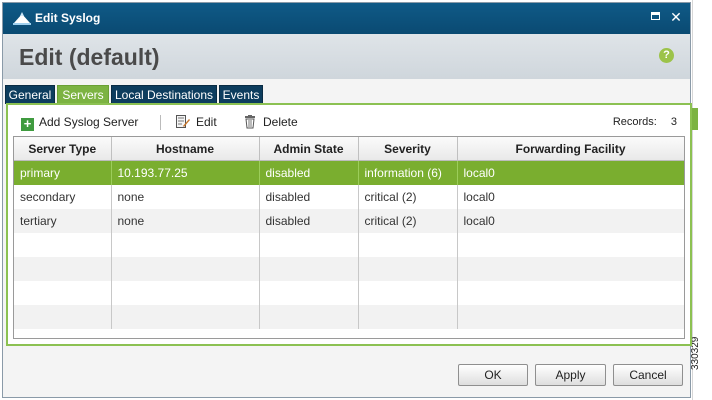 This screenshot has height=400, width=712. What do you see at coordinates (346, 56) in the screenshot?
I see `page-header: Edit (default) ?` at bounding box center [346, 56].